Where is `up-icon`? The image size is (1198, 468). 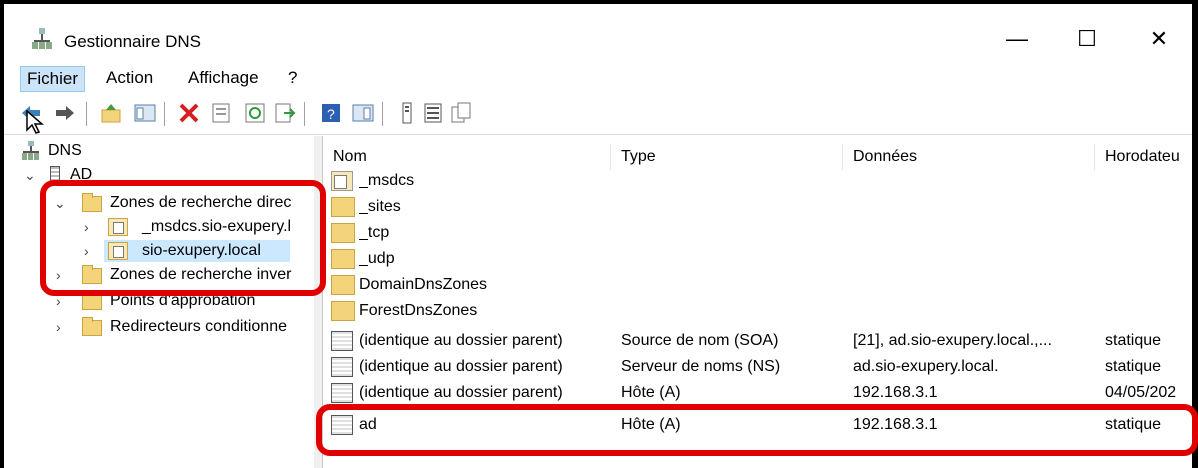
up-icon is located at coordinates (111, 113).